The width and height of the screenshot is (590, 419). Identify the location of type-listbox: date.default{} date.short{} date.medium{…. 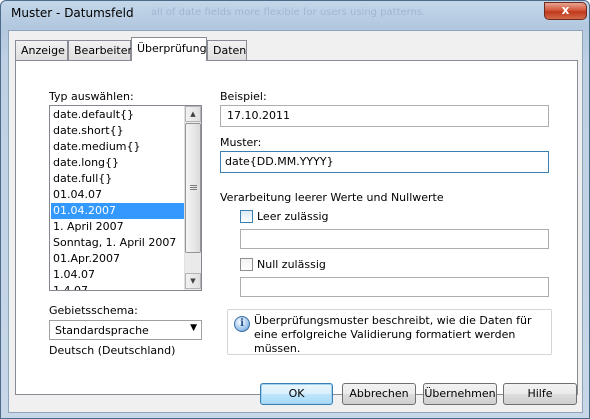
(125, 198).